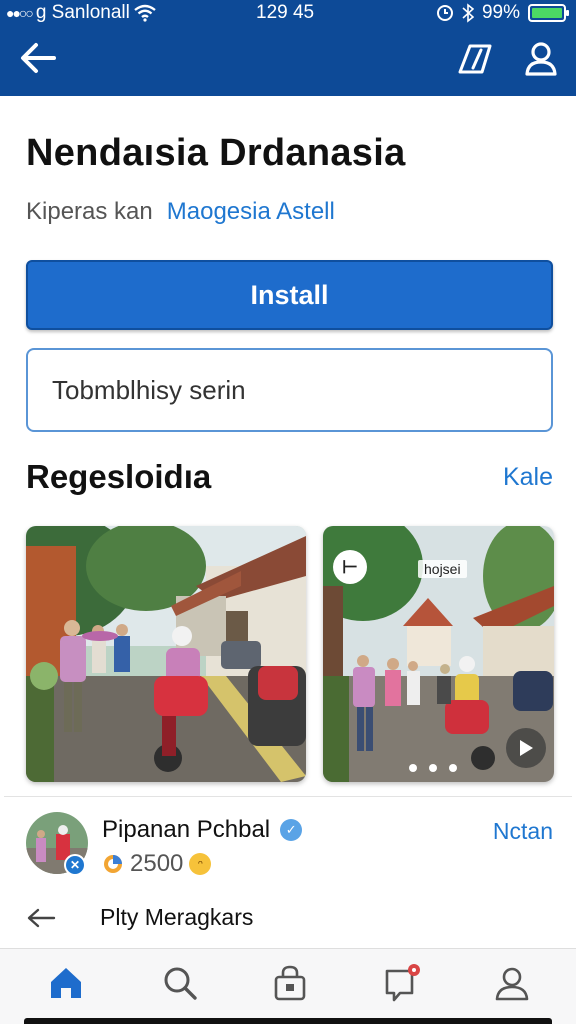 Image resolution: width=576 pixels, height=1024 pixels. What do you see at coordinates (350, 567) in the screenshot?
I see `expand-icon: ⊢` at bounding box center [350, 567].